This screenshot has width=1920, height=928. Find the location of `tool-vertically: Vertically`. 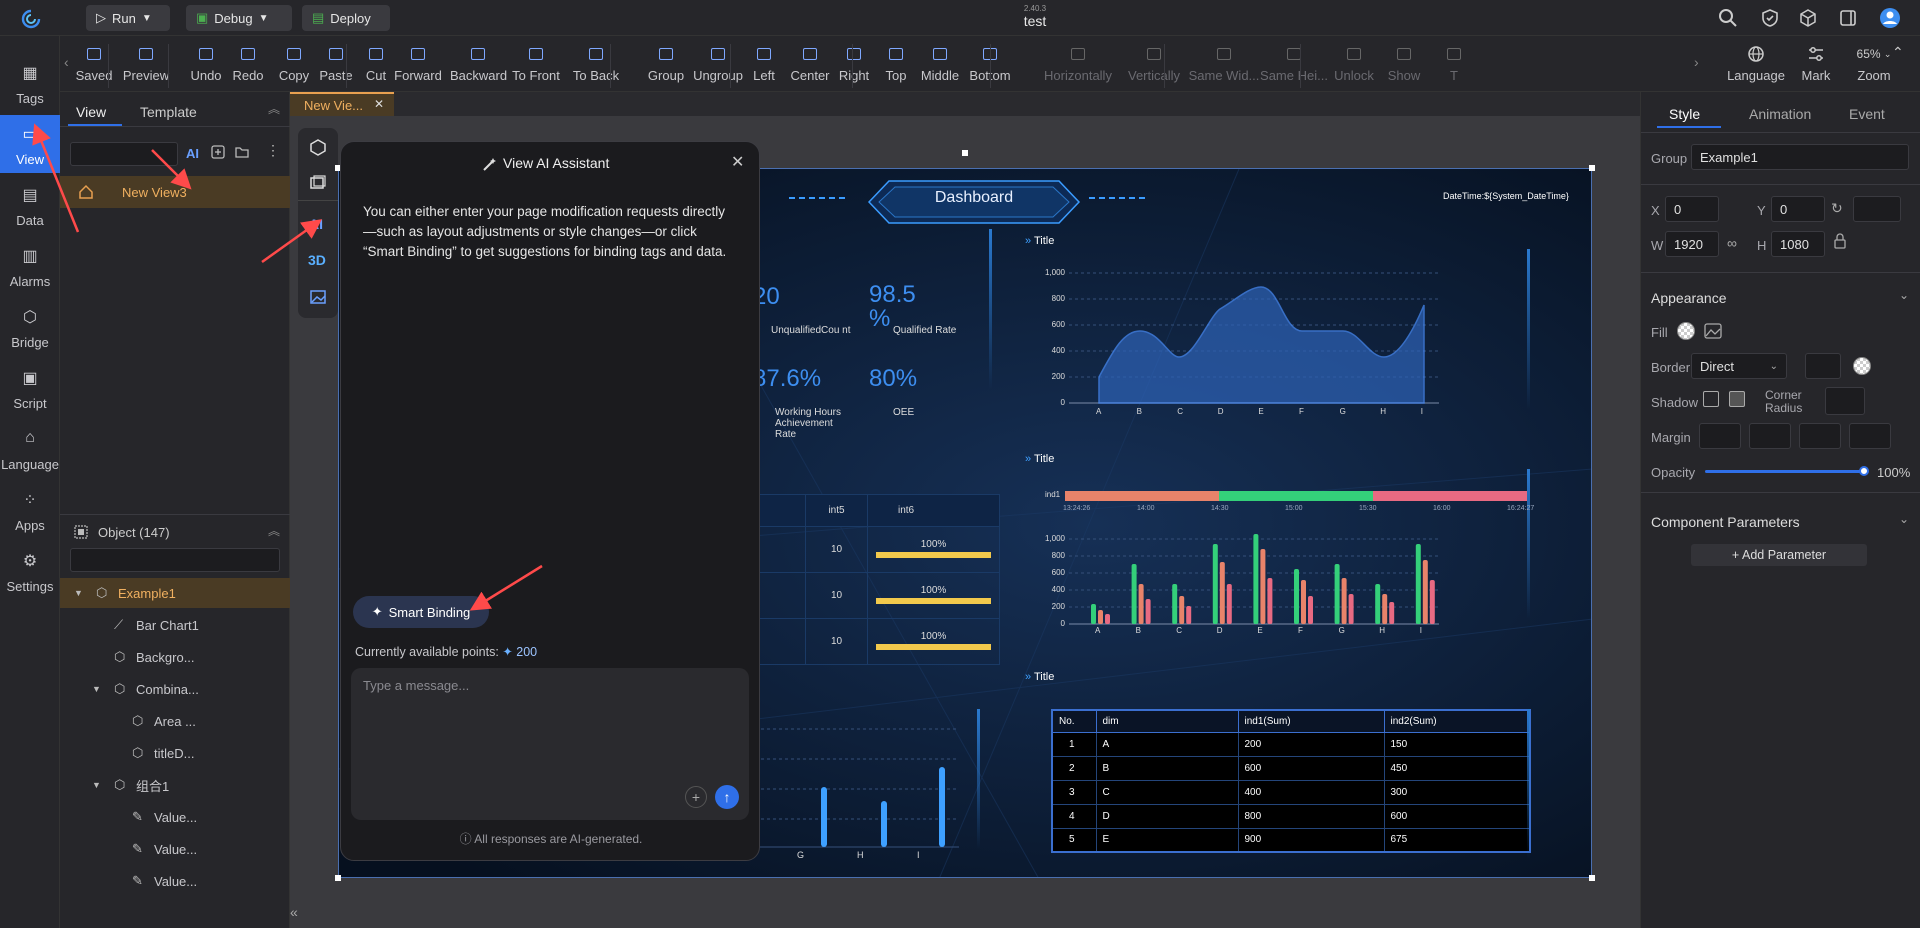

tool-vertically: Vertically is located at coordinates (1154, 63).